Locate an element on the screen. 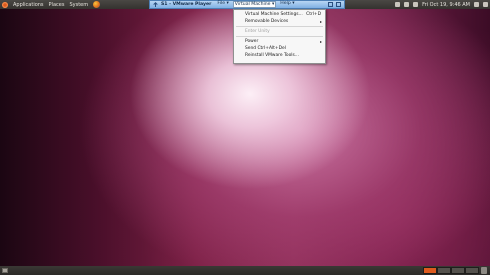  menu-item-enter-unity: Enter Unity is located at coordinates (279, 31).